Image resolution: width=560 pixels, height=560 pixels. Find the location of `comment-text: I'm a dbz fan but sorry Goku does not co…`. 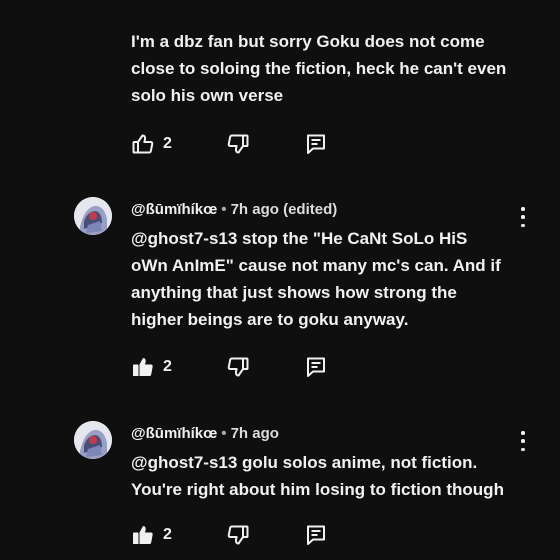

comment-text: I'm a dbz fan but sorry Goku does not co… is located at coordinates (318, 68).